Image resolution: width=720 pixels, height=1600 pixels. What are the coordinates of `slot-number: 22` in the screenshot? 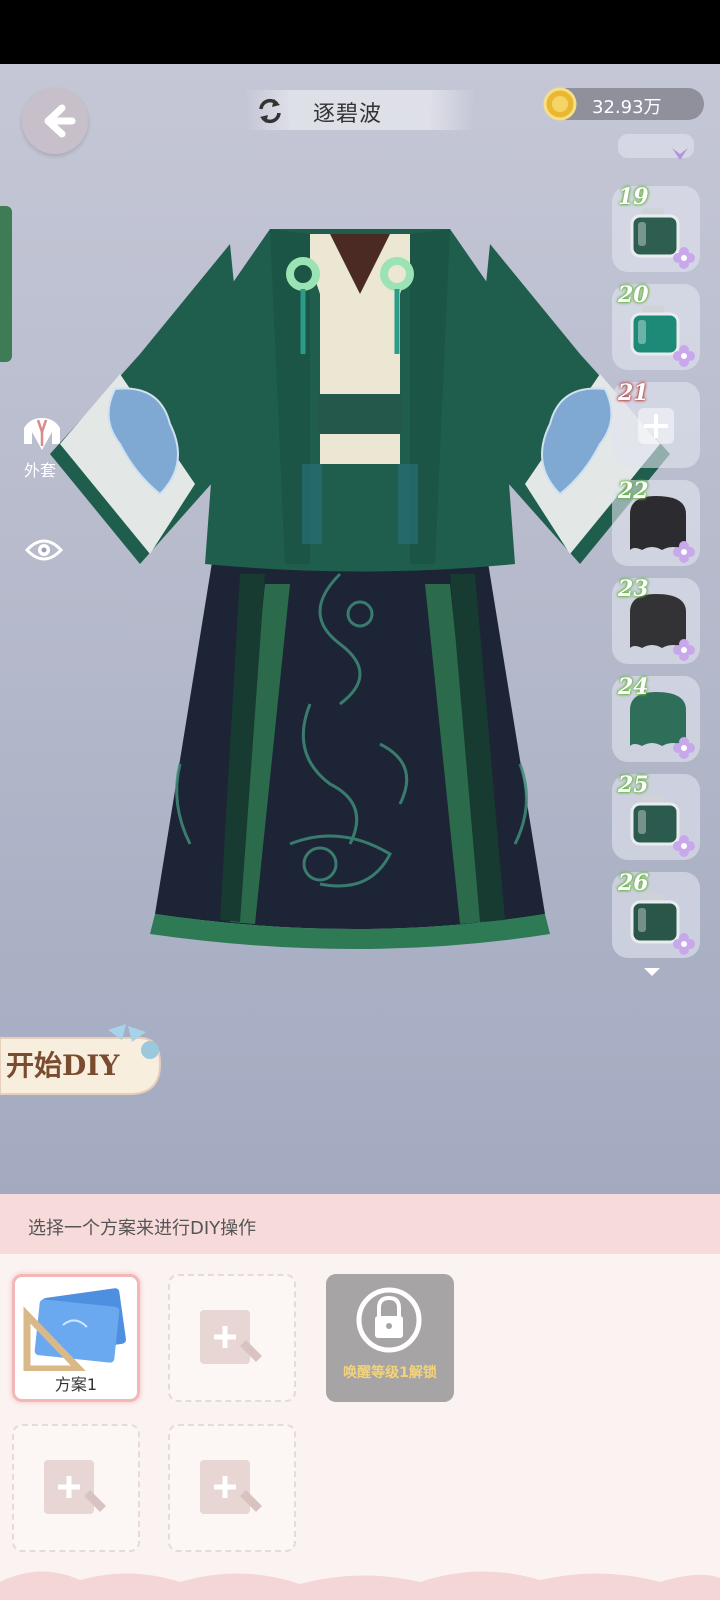 It's located at (633, 491).